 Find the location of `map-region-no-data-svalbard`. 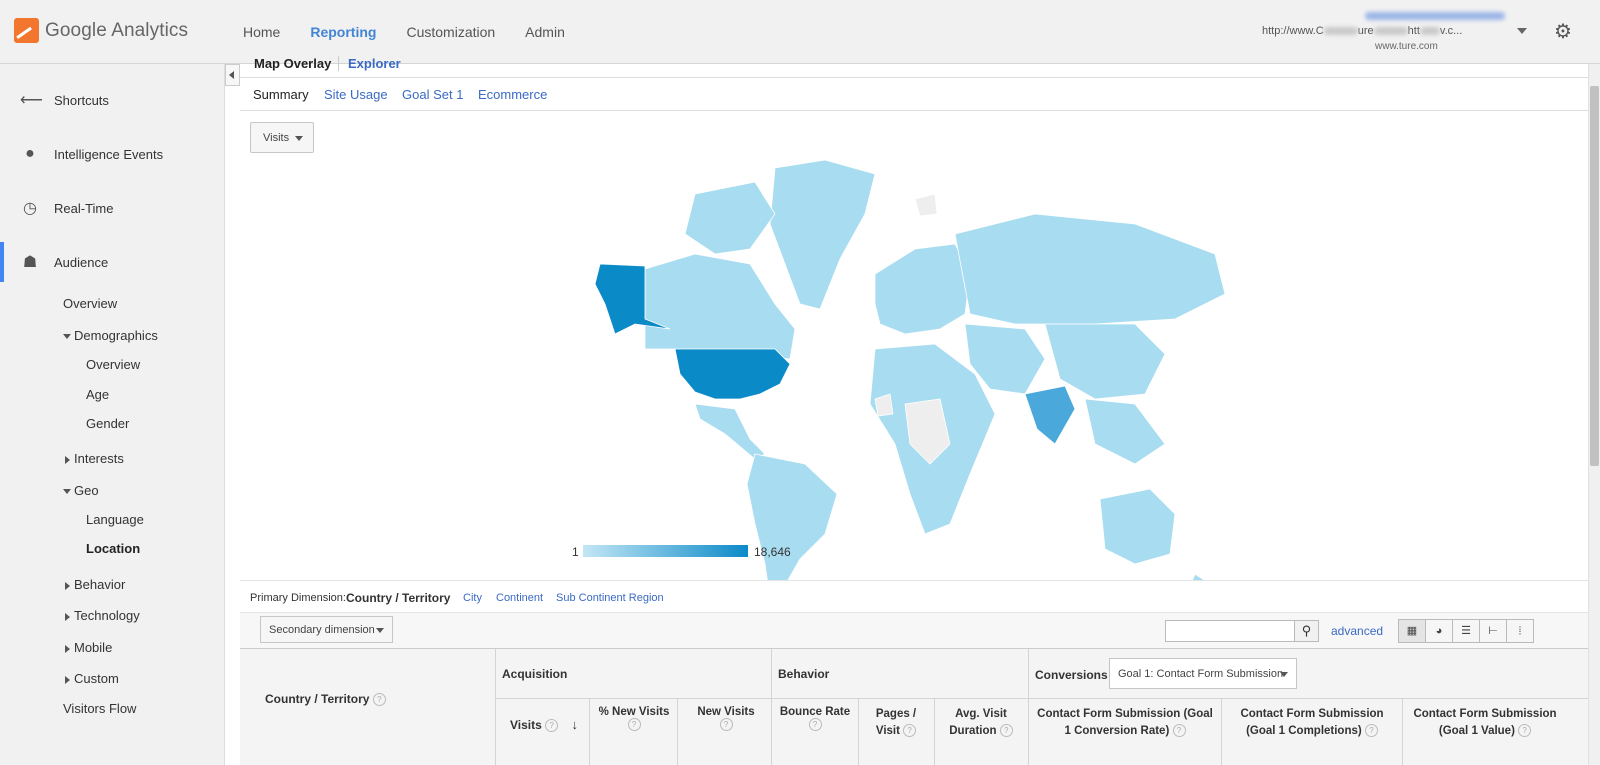

map-region-no-data-svalbard is located at coordinates (926, 205).